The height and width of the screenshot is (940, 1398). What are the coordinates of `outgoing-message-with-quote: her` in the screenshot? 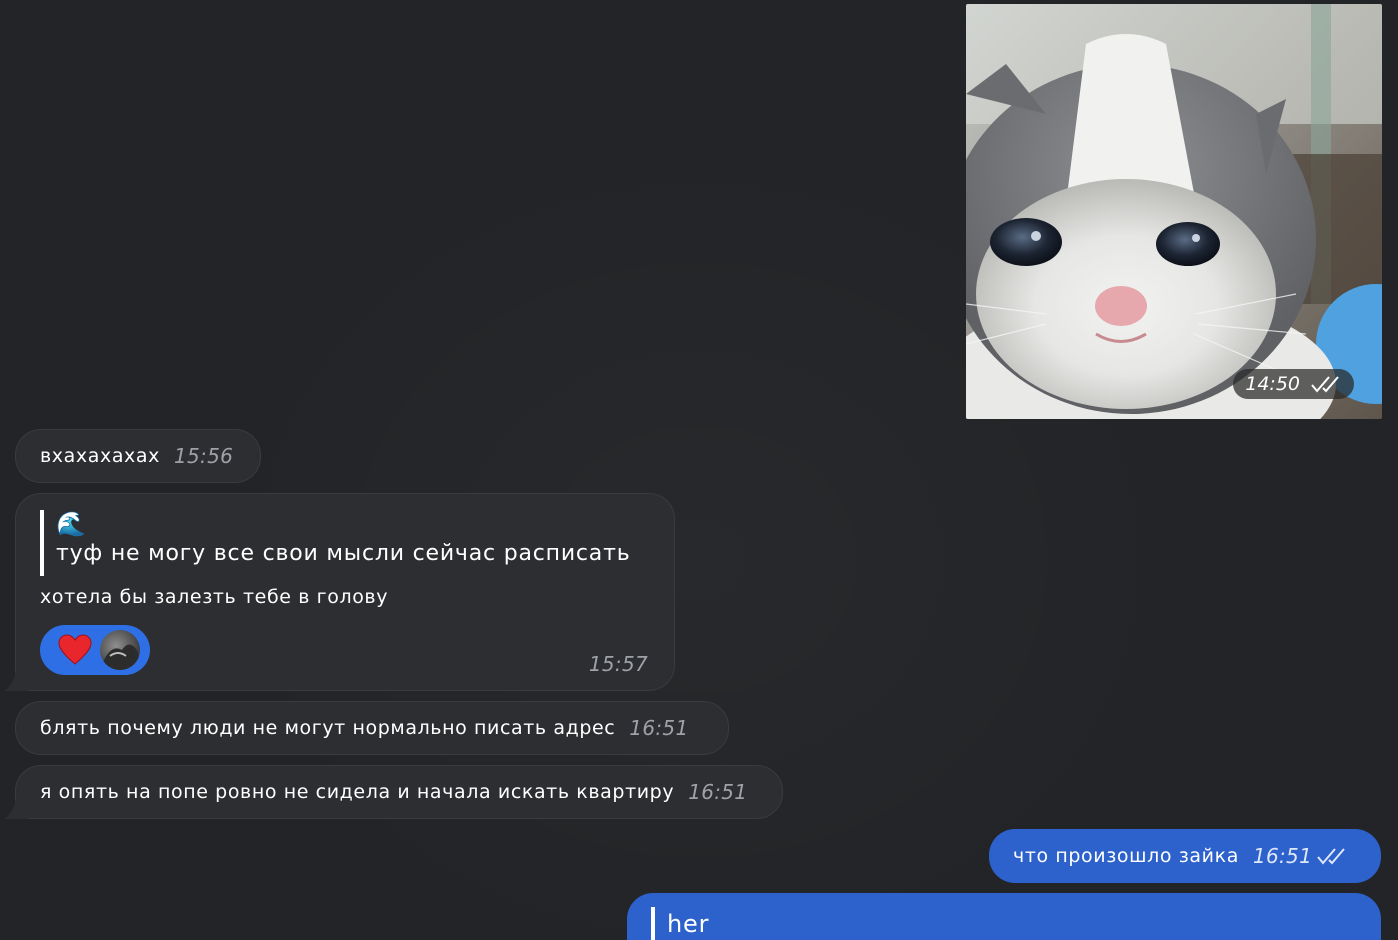 It's located at (1004, 916).